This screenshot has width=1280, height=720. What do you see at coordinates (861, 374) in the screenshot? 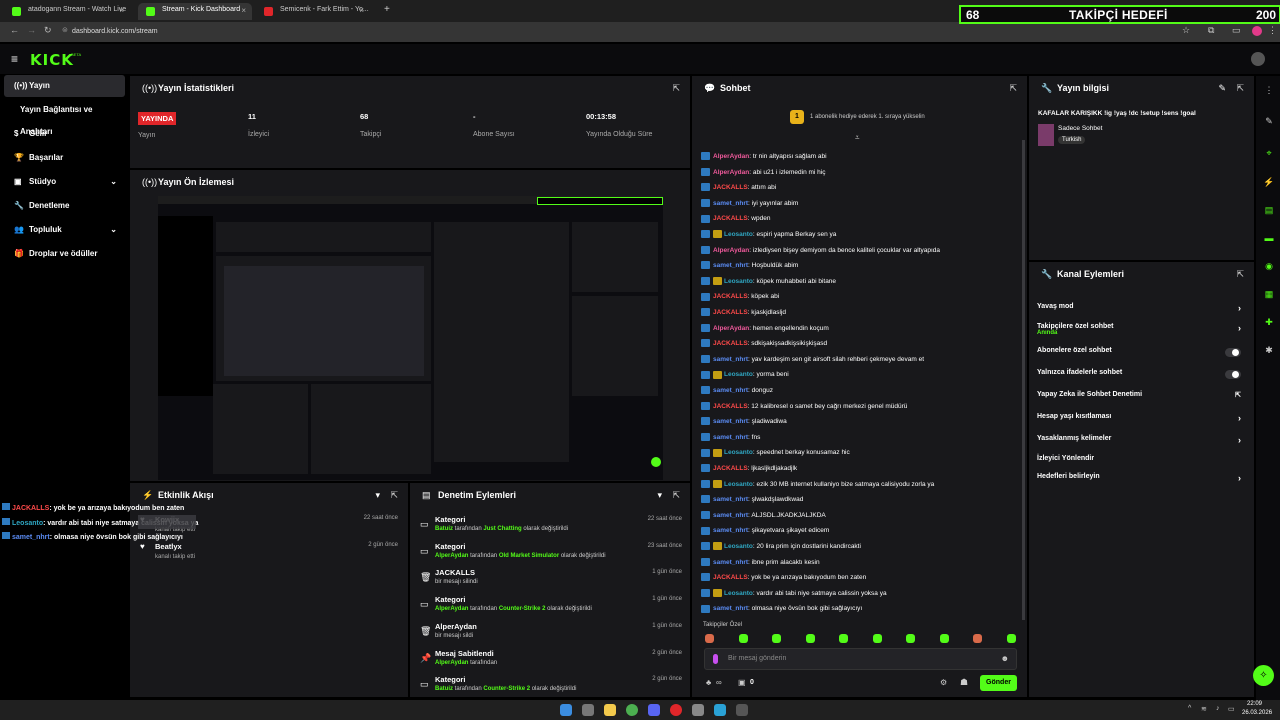
I see `chat-message: Leosanto: yorma beni` at bounding box center [861, 374].